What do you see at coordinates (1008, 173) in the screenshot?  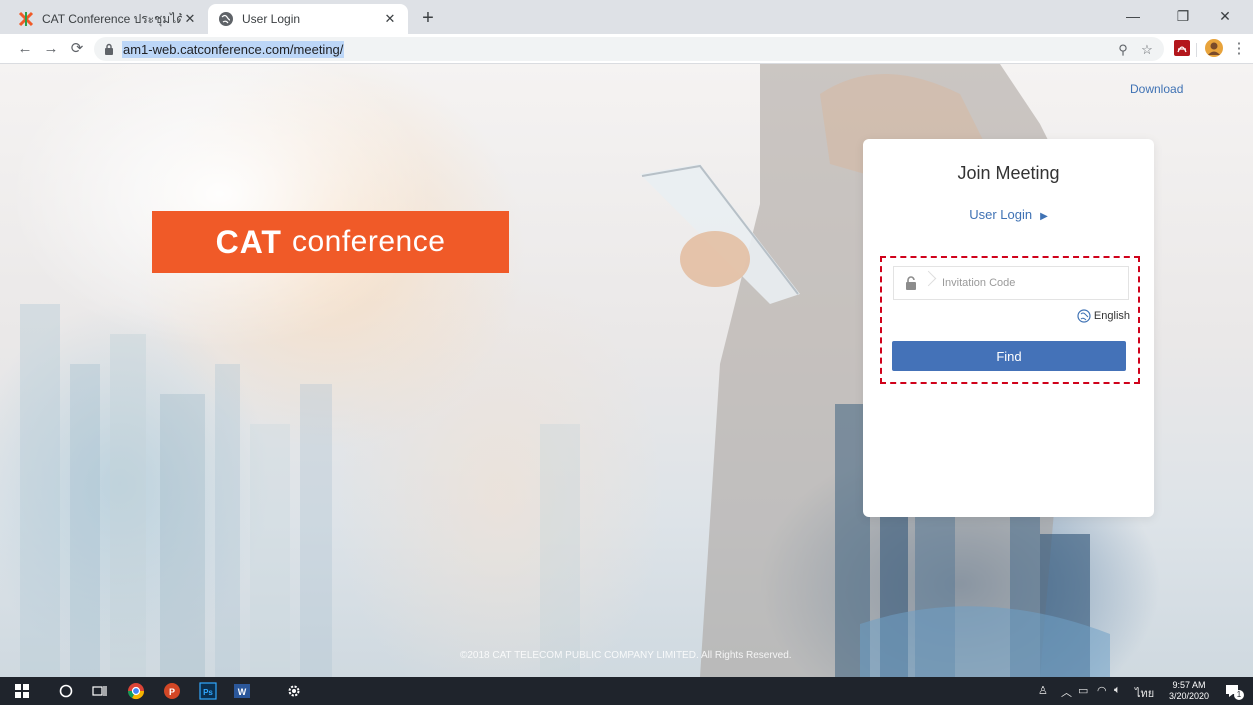 I see `panel-title: Join Meeting` at bounding box center [1008, 173].